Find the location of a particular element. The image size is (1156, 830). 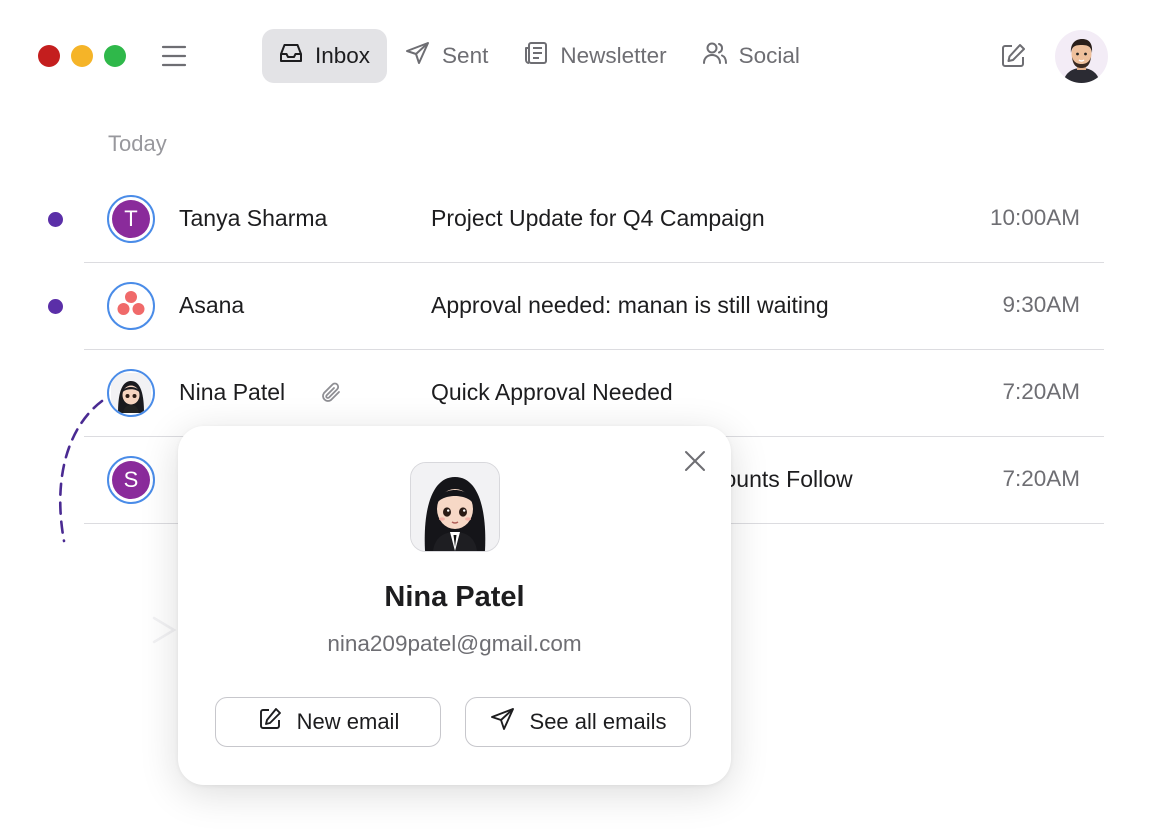

user-avatar is located at coordinates (1081, 56).